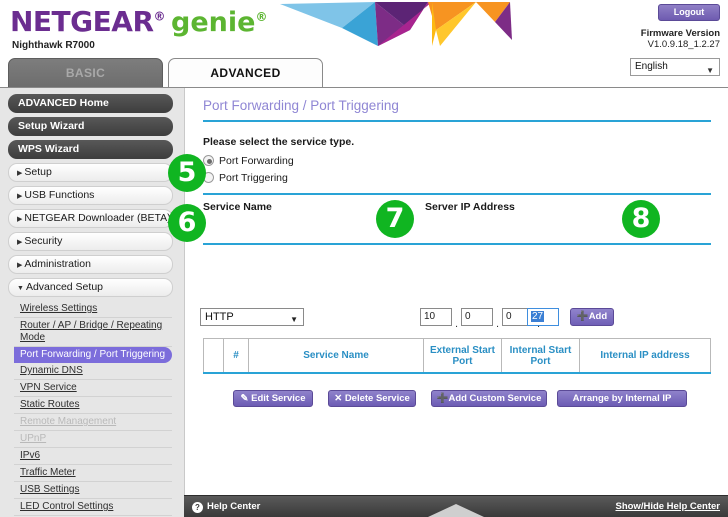 This screenshot has height=517, width=728. I want to click on delete-service-button: ✕ Delete Service, so click(372, 398).